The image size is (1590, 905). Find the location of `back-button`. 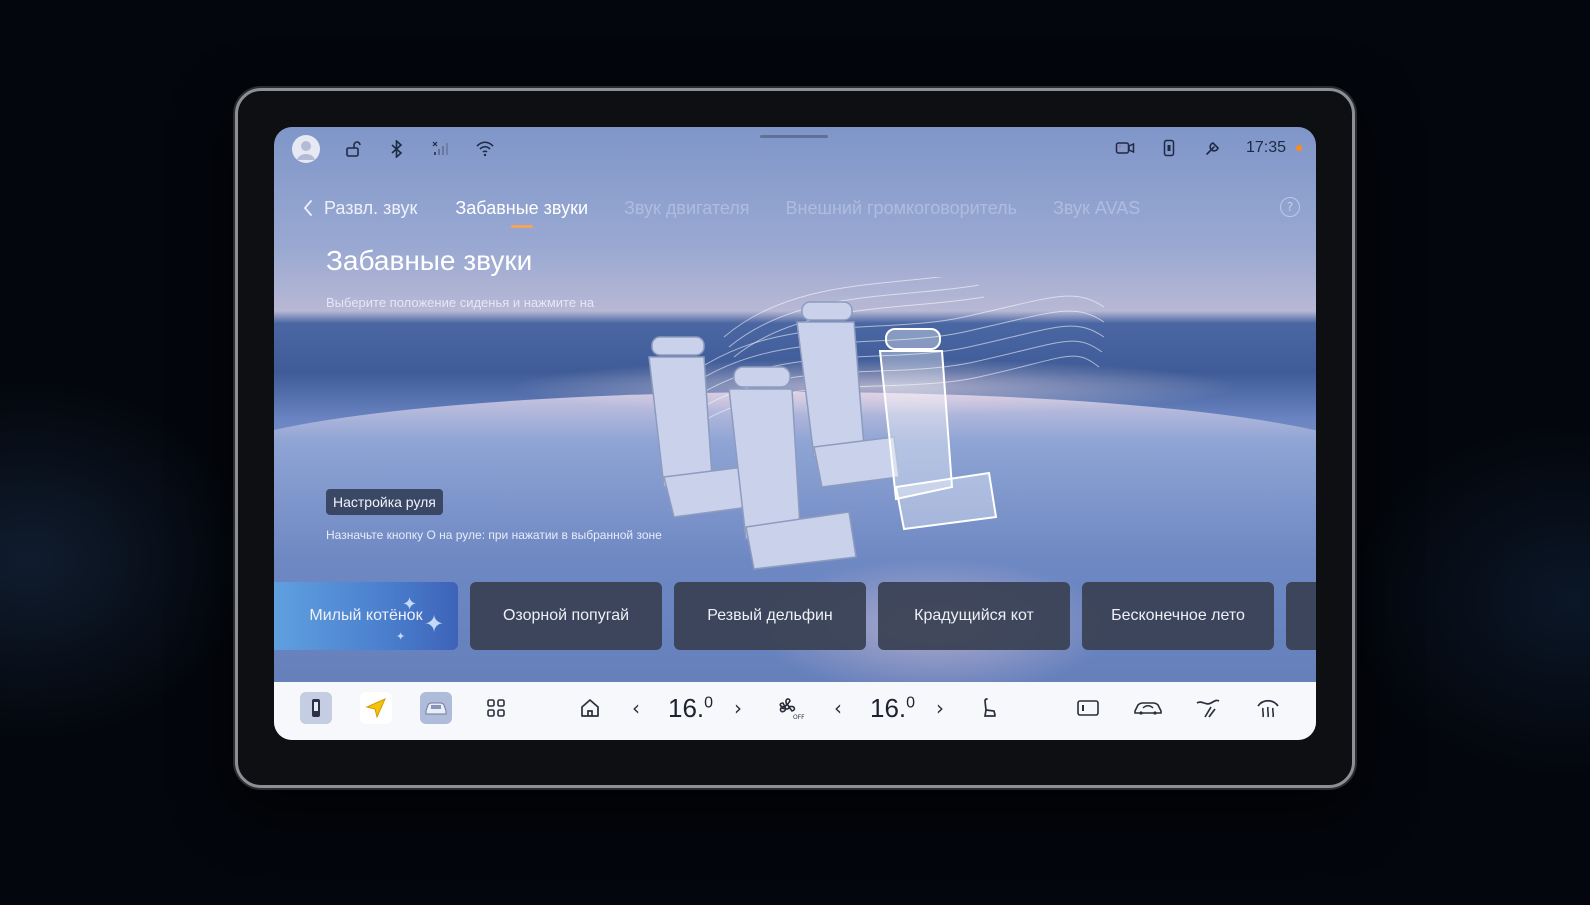

back-button is located at coordinates (308, 208).